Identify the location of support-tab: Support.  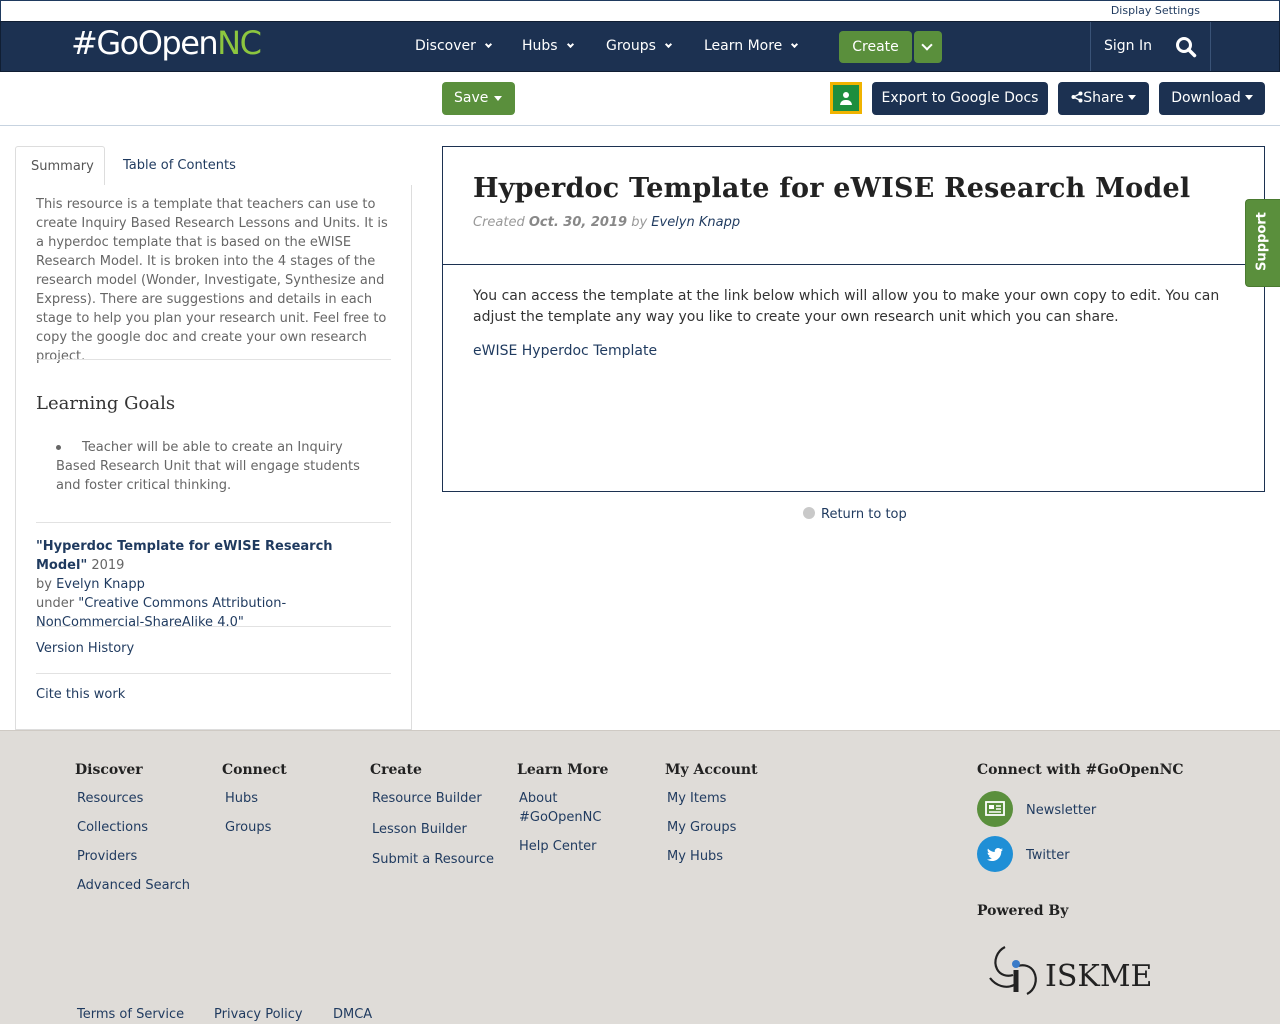
(1262, 243).